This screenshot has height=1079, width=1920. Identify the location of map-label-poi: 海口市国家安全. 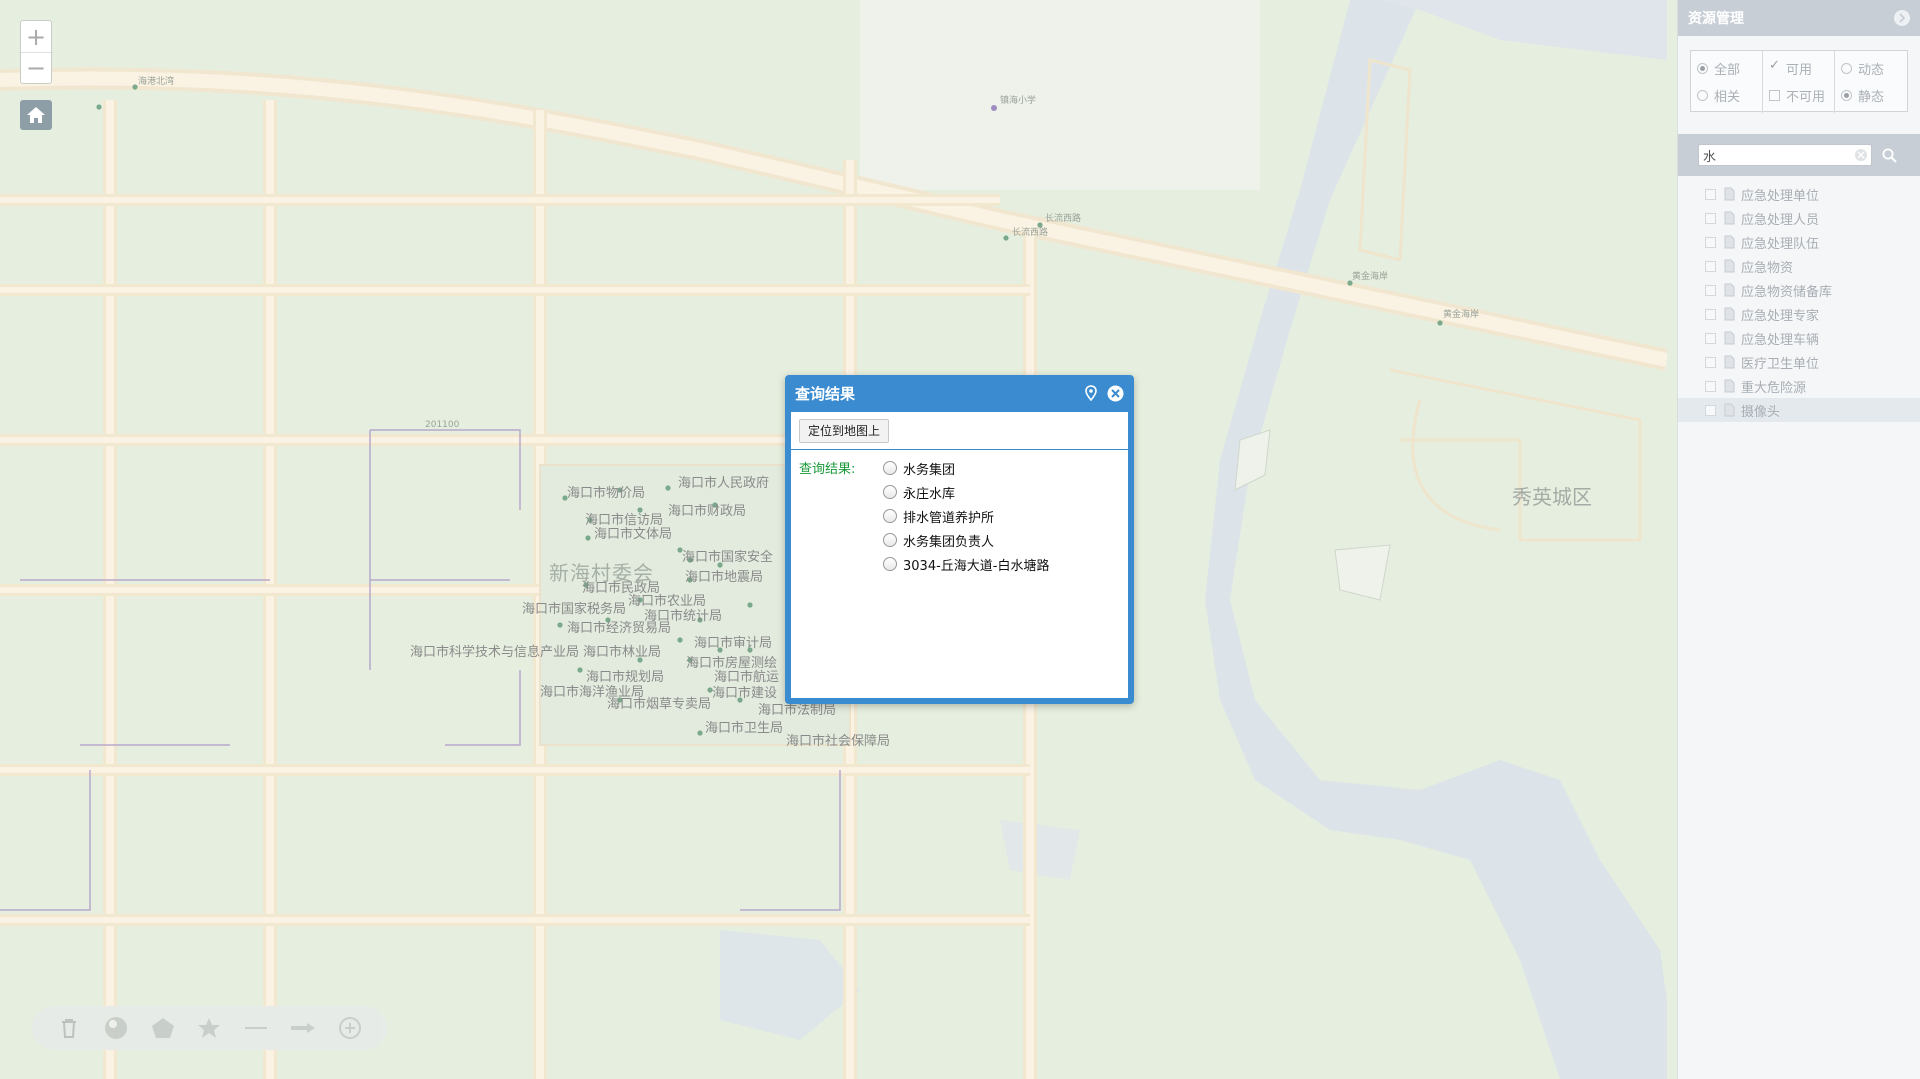
(728, 557).